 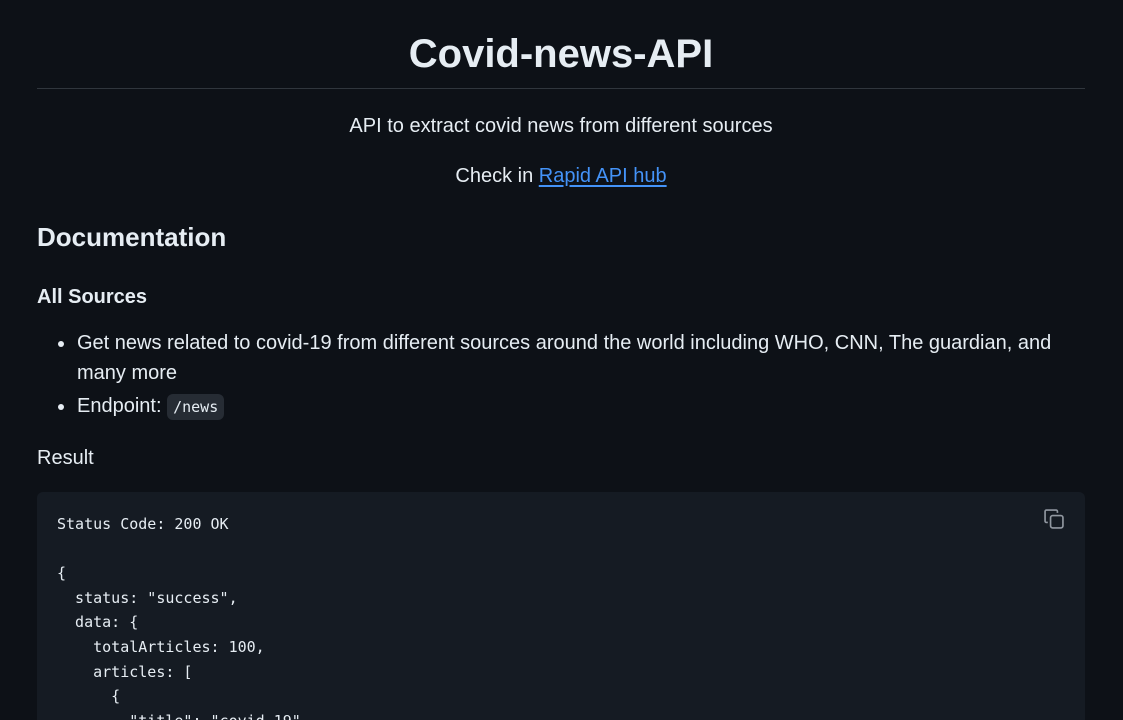 What do you see at coordinates (497, 176) in the screenshot?
I see `check-prefix: Check in` at bounding box center [497, 176].